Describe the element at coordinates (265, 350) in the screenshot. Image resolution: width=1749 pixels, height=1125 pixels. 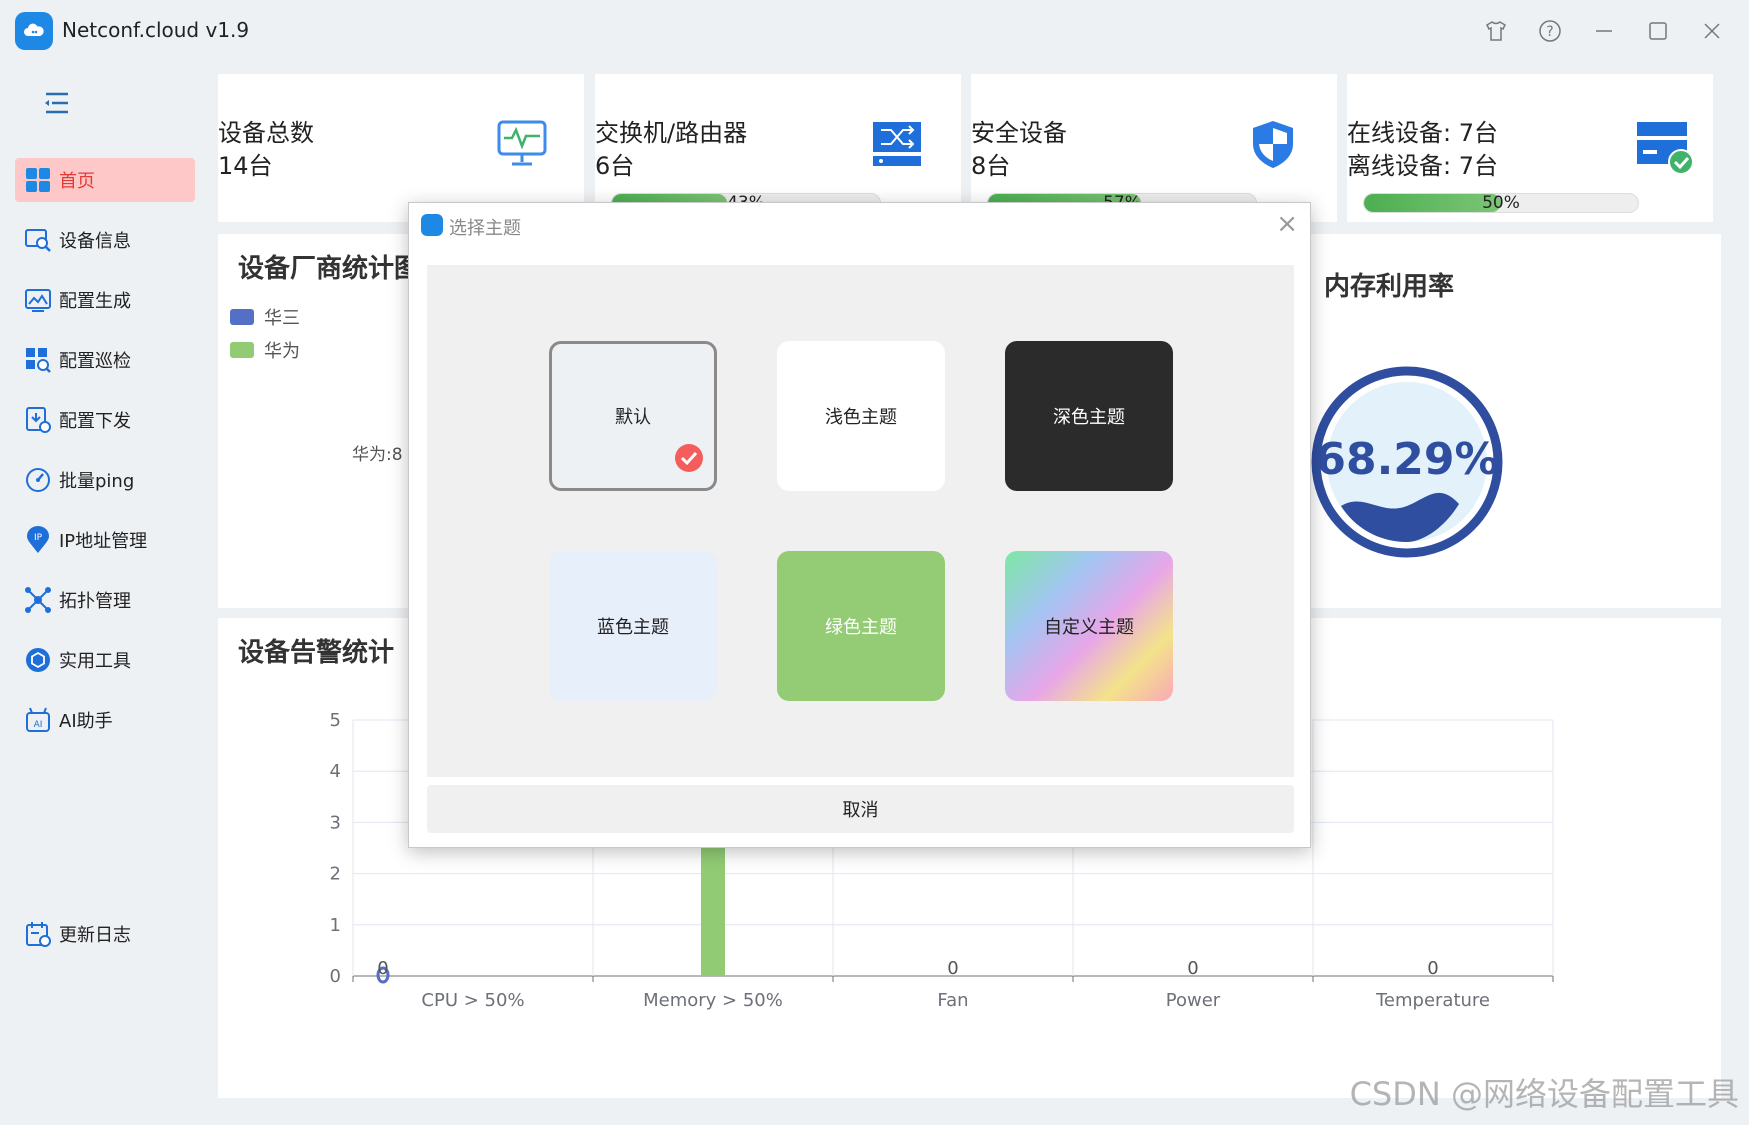
I see `legend-item: 华为` at that location.